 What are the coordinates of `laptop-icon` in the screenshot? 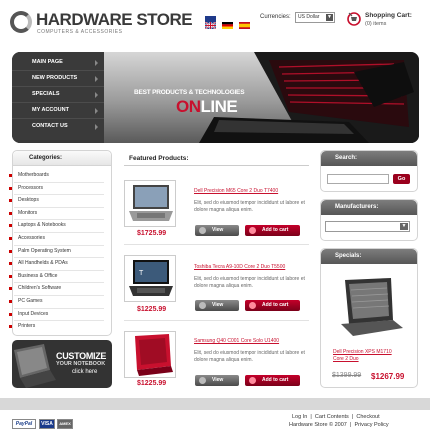 It's located at (35, 366).